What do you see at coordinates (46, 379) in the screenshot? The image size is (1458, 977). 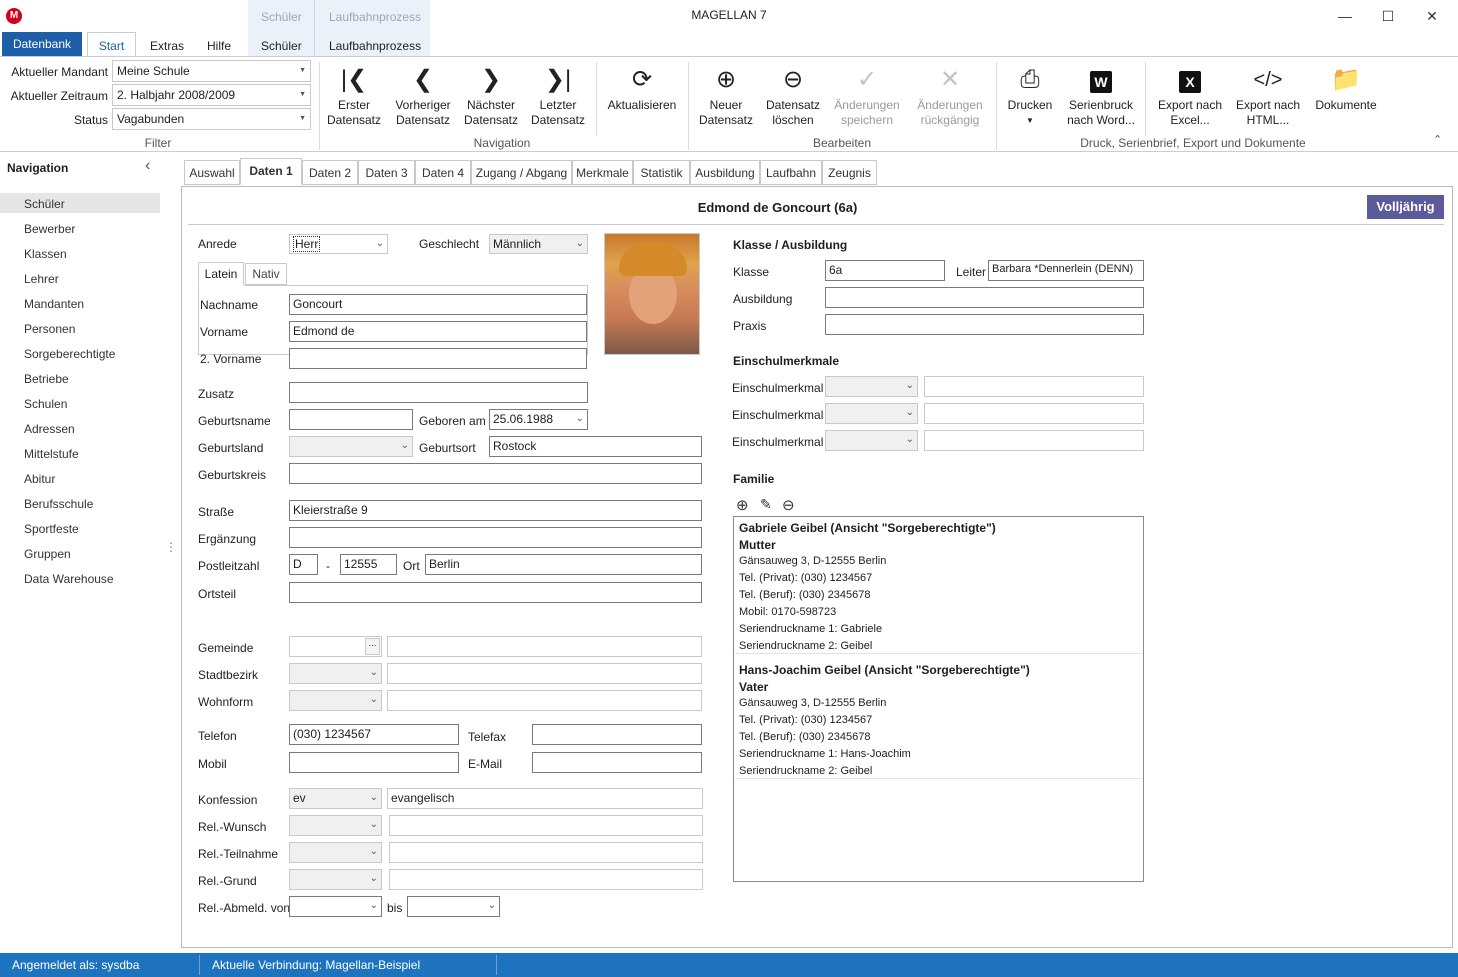 I see `sidebar-item-betriebe: Betriebe` at bounding box center [46, 379].